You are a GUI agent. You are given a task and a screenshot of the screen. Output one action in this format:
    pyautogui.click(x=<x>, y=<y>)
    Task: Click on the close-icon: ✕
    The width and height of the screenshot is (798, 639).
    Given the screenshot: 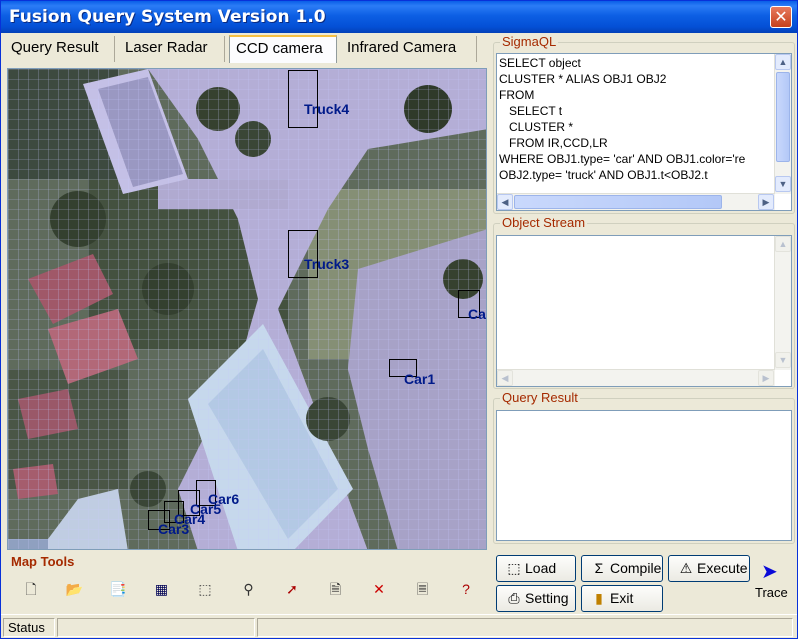 What is the action you would take?
    pyautogui.click(x=781, y=16)
    